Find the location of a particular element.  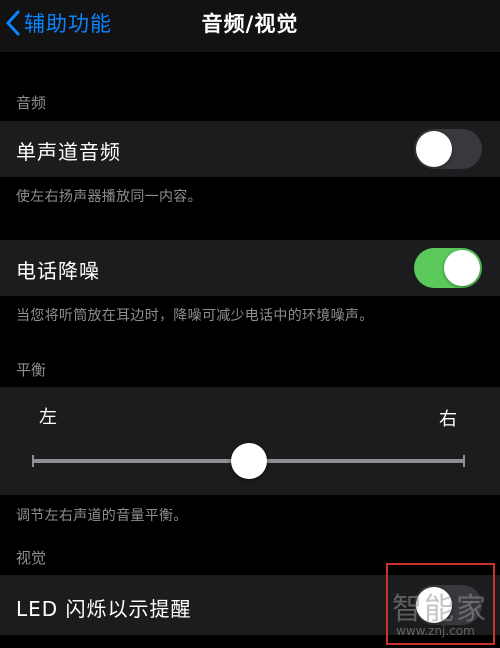

section-header-audio: 音频 is located at coordinates (31, 103).